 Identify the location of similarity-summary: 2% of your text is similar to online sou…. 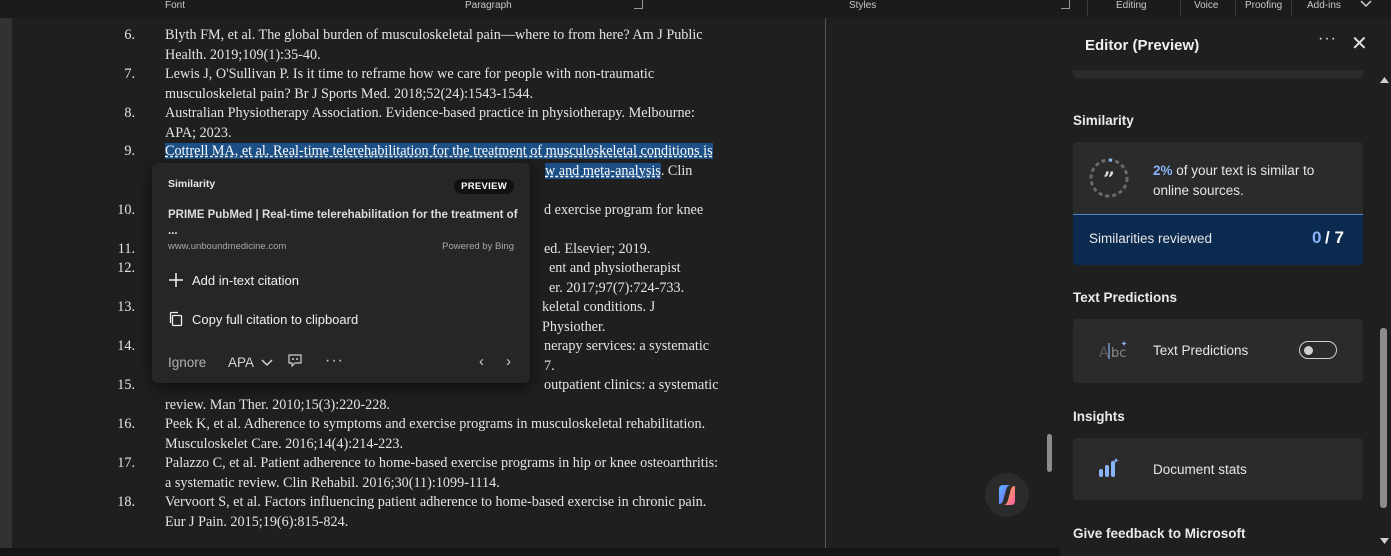
(1233, 181).